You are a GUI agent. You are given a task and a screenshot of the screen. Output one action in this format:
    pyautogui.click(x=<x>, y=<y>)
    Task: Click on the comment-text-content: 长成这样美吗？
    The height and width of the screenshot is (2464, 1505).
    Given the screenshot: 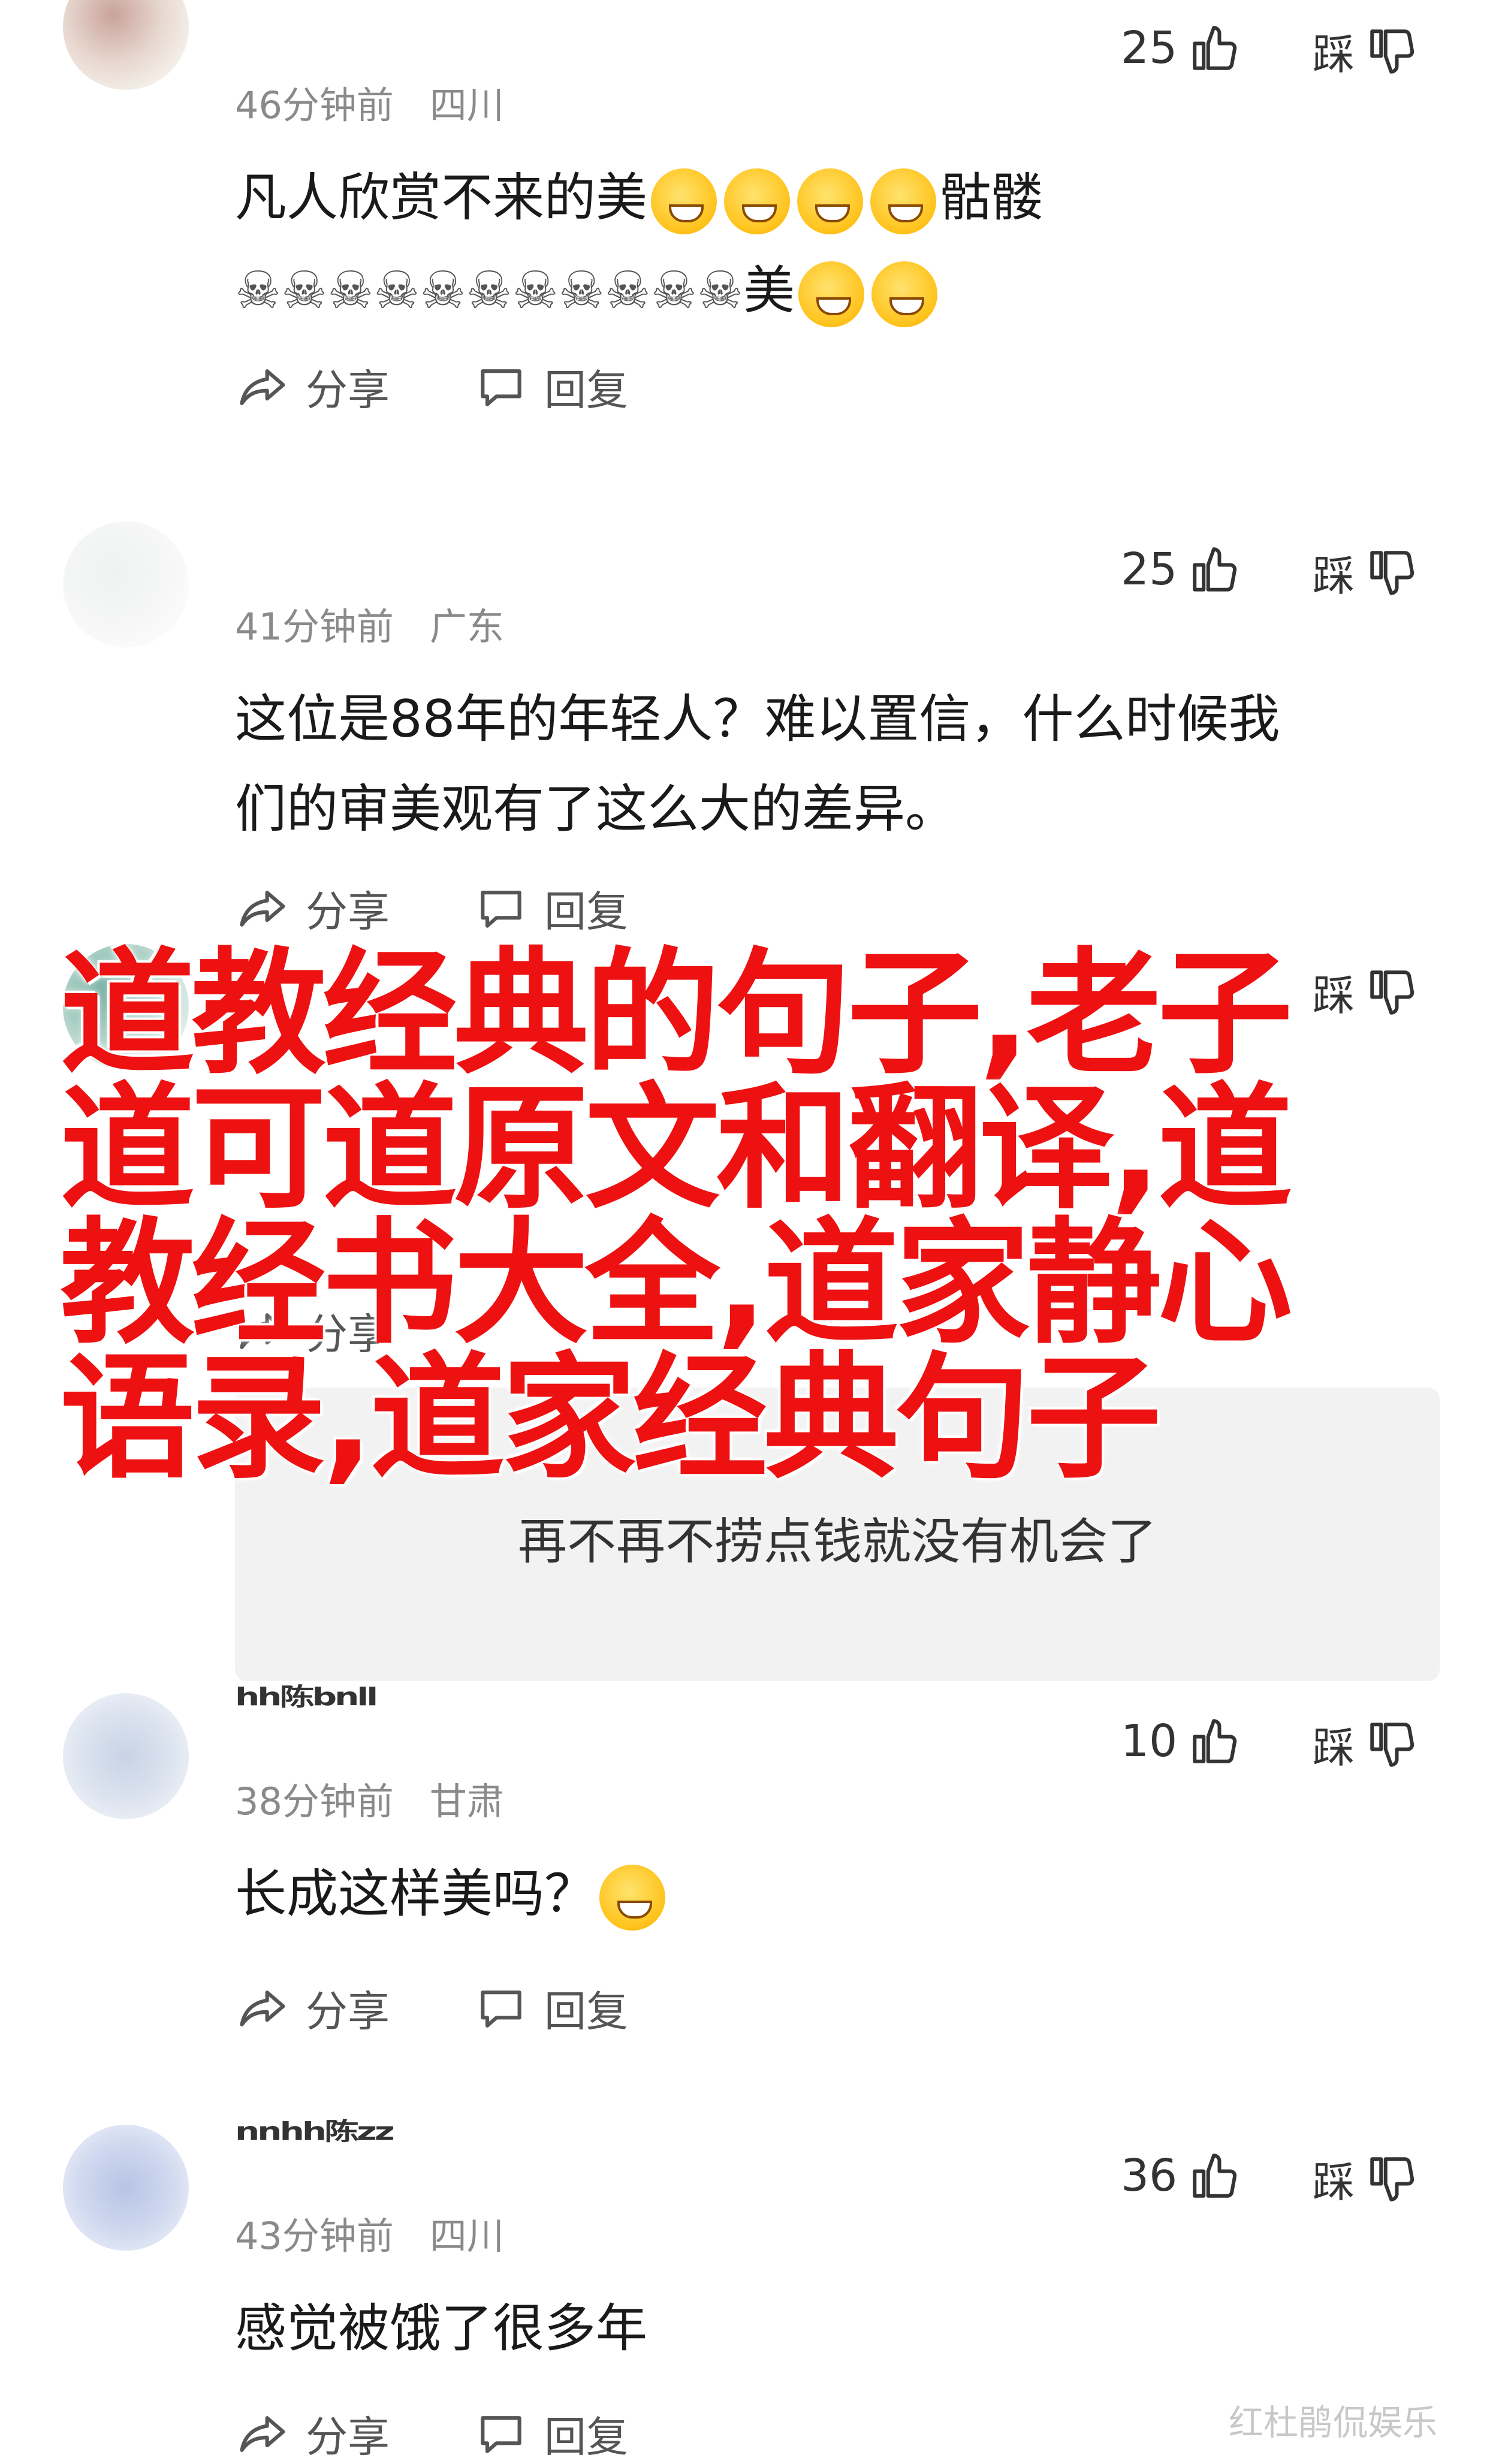 What is the action you would take?
    pyautogui.click(x=415, y=1894)
    